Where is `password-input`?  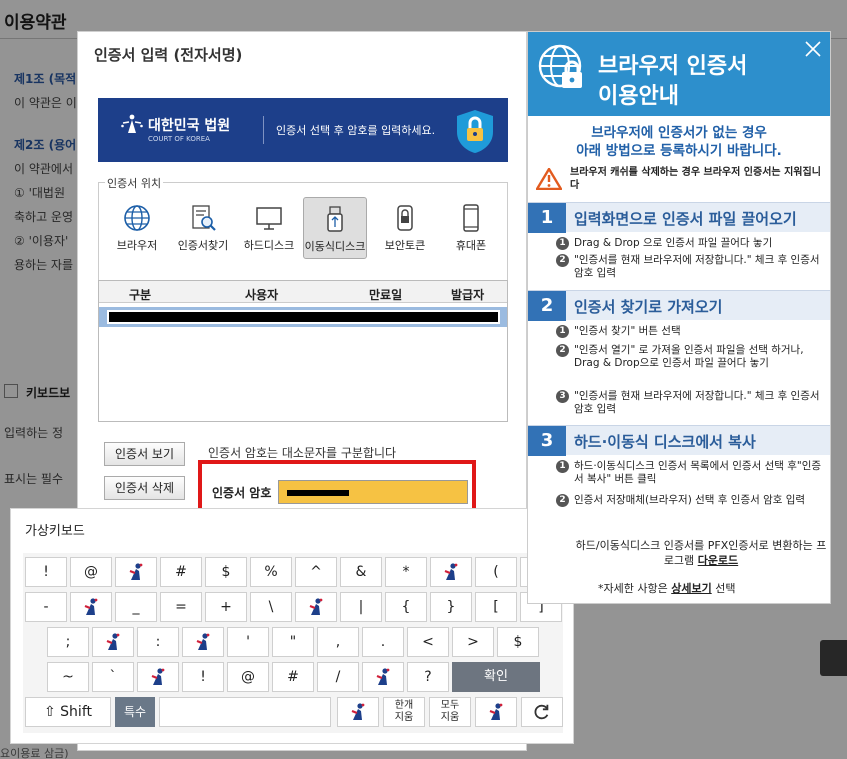 password-input is located at coordinates (373, 492).